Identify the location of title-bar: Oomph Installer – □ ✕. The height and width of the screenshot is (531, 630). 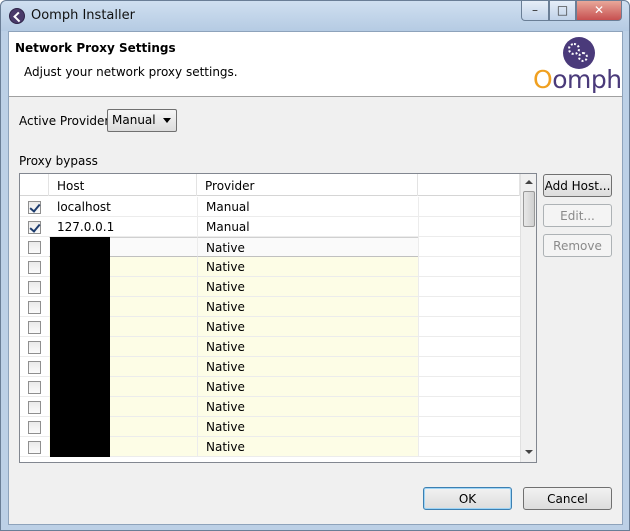
(315, 16).